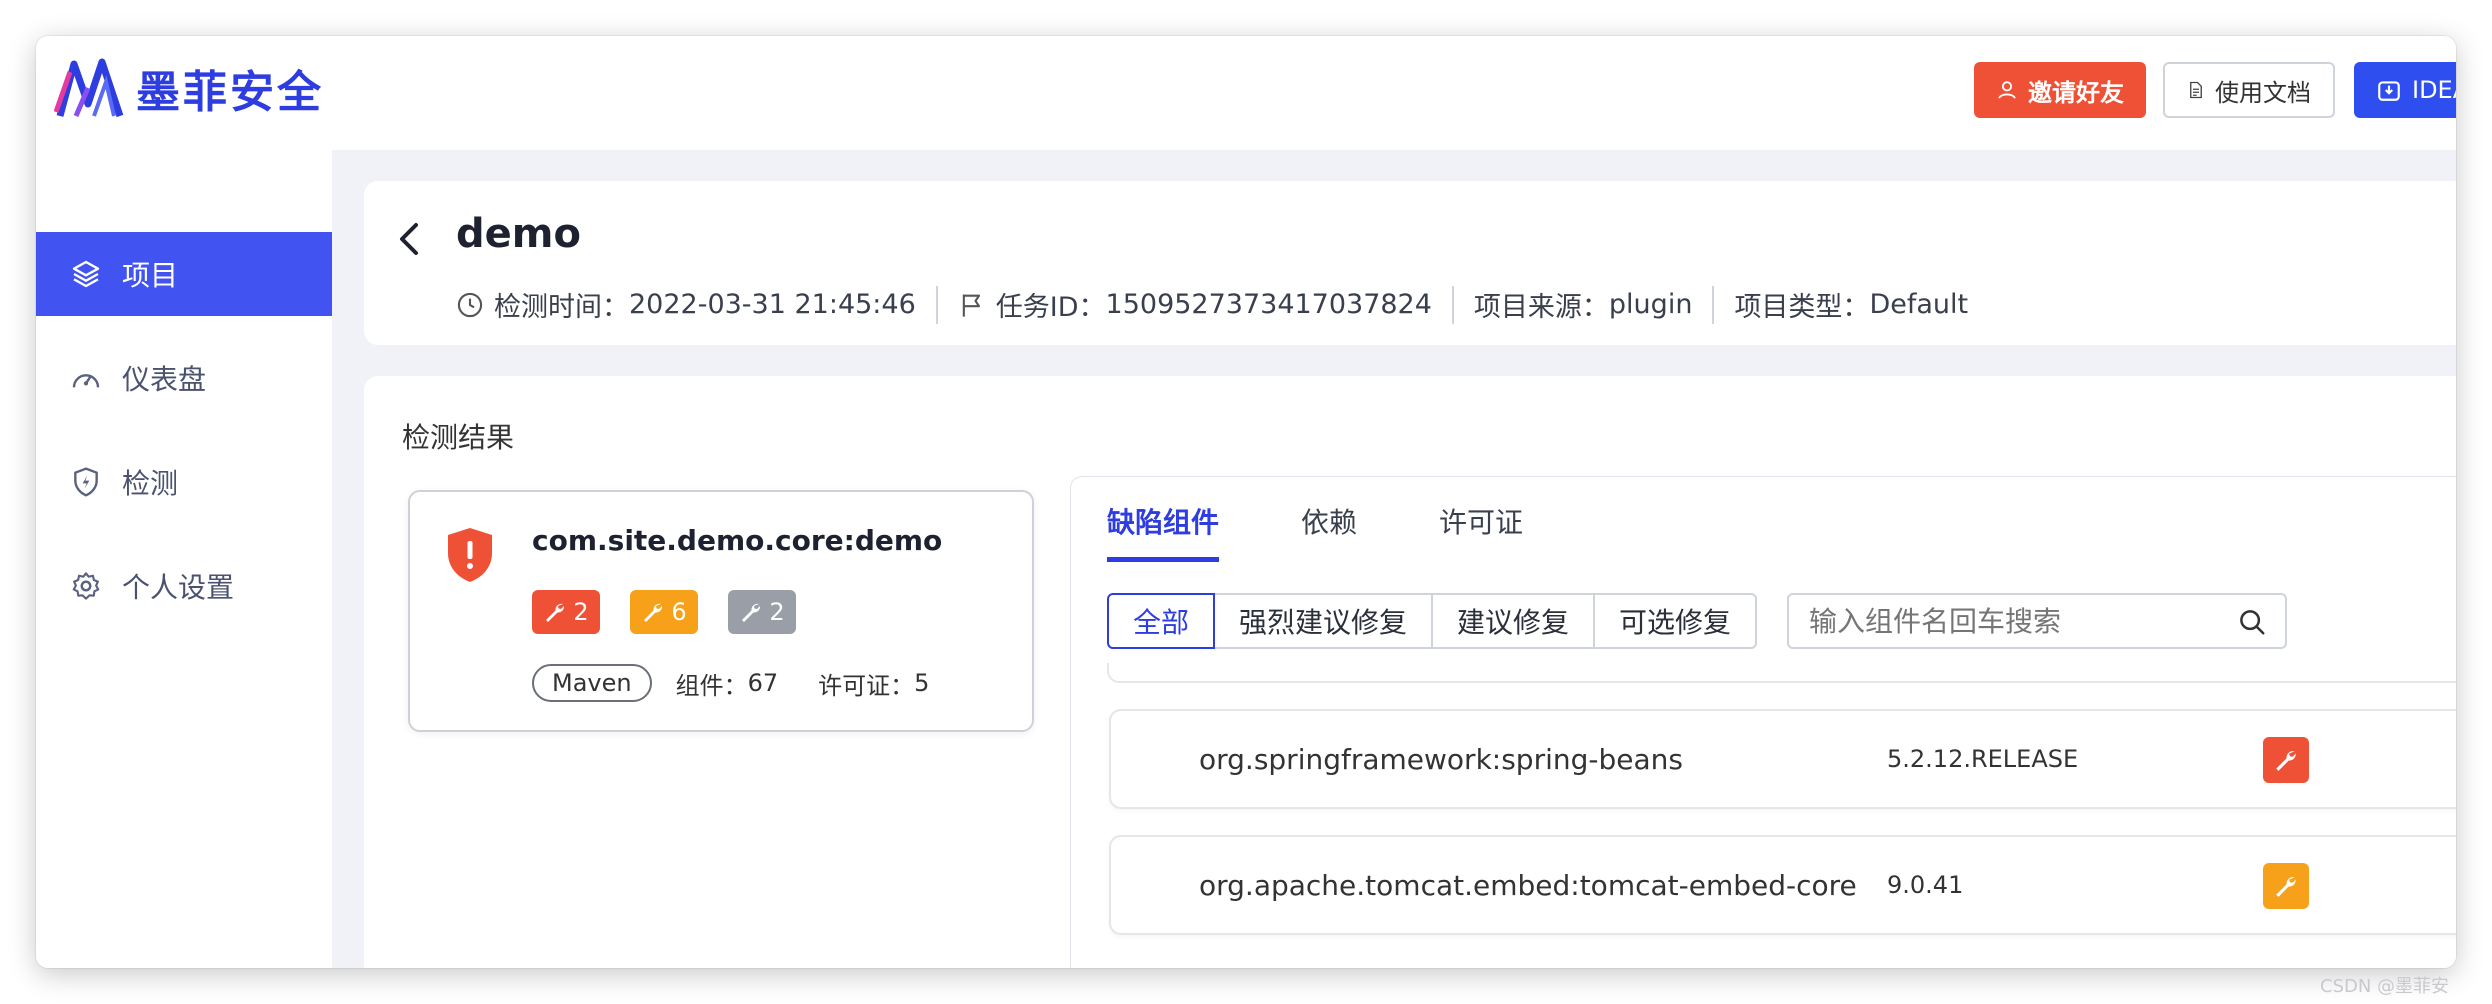 This screenshot has height=1004, width=2492. Describe the element at coordinates (664, 612) in the screenshot. I see `suggested-fix-badge: 6` at that location.